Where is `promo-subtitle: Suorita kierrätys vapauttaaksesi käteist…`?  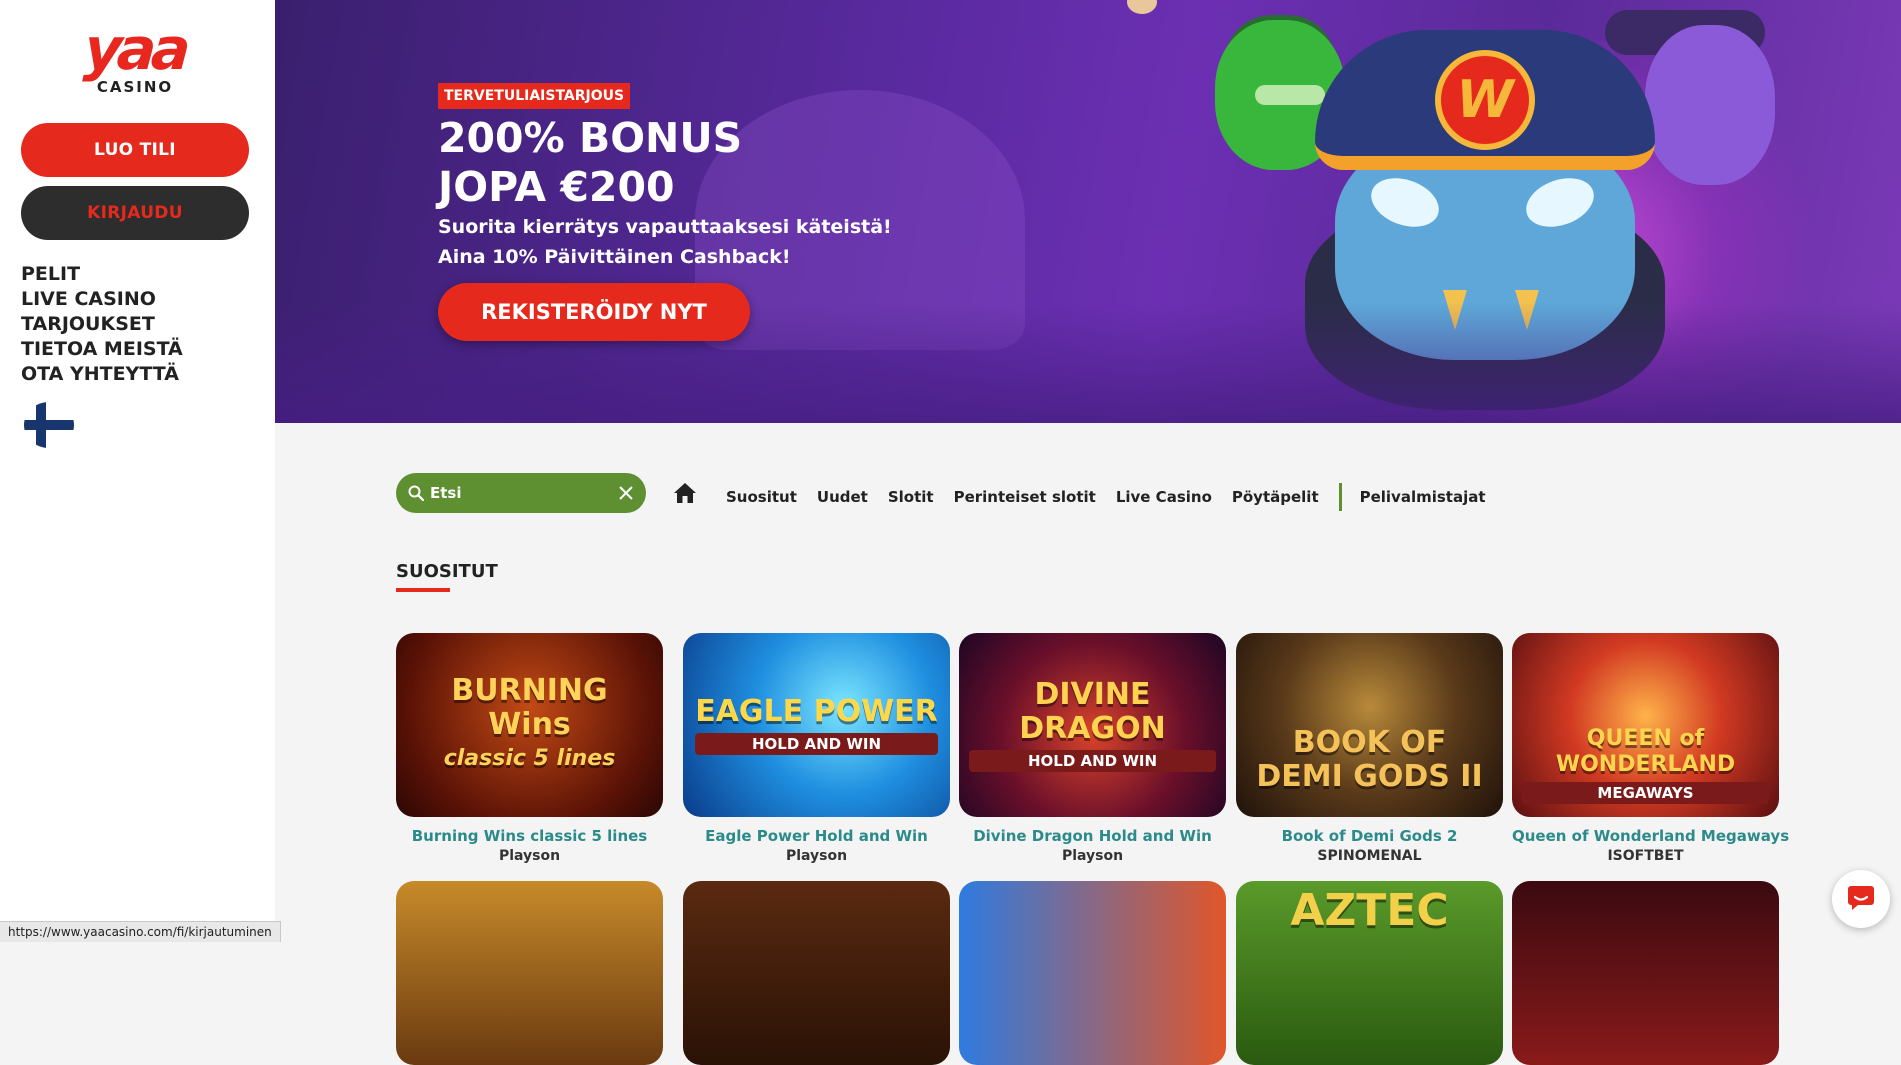
promo-subtitle: Suorita kierrätys vapauttaaksesi käteist… is located at coordinates (788, 242).